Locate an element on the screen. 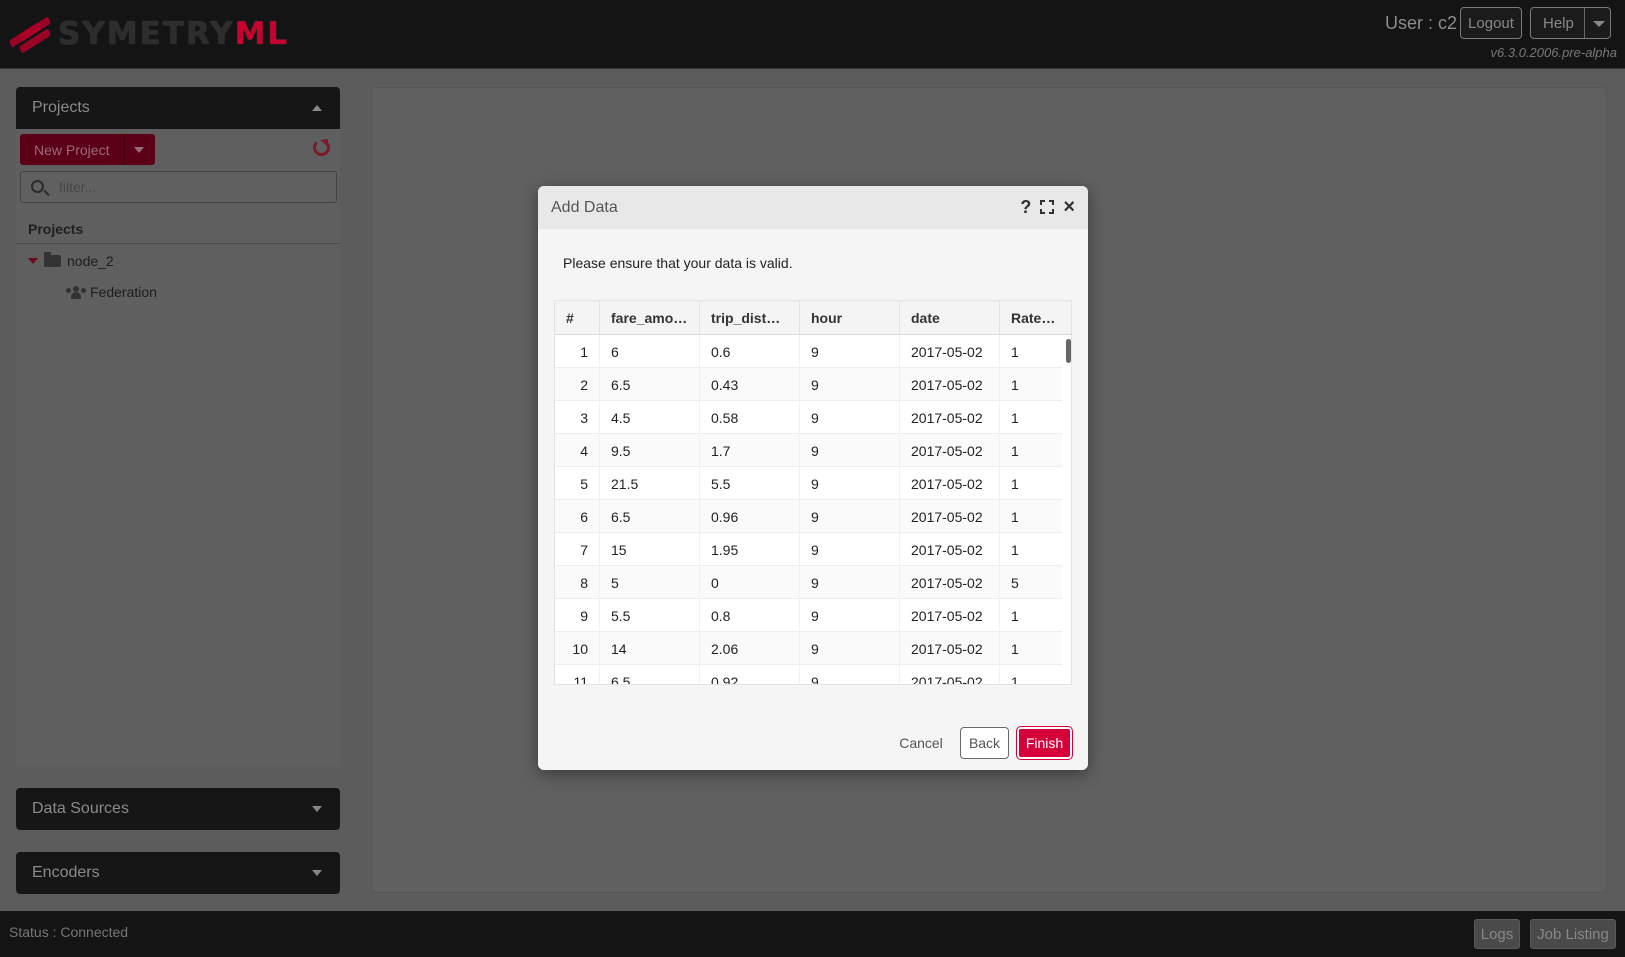 The image size is (1625, 957). table-row: 3 4.5 0.58 9 2017-05-02 1 is located at coordinates (808, 417).